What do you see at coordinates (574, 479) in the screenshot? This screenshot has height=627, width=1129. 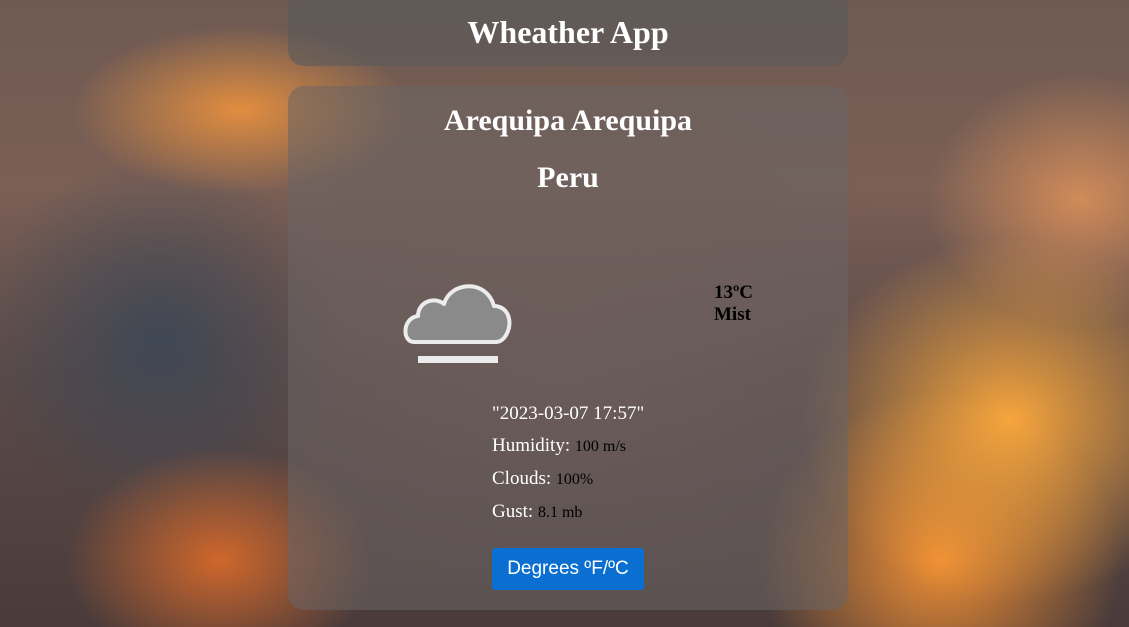 I see `clouds-value: 100%` at bounding box center [574, 479].